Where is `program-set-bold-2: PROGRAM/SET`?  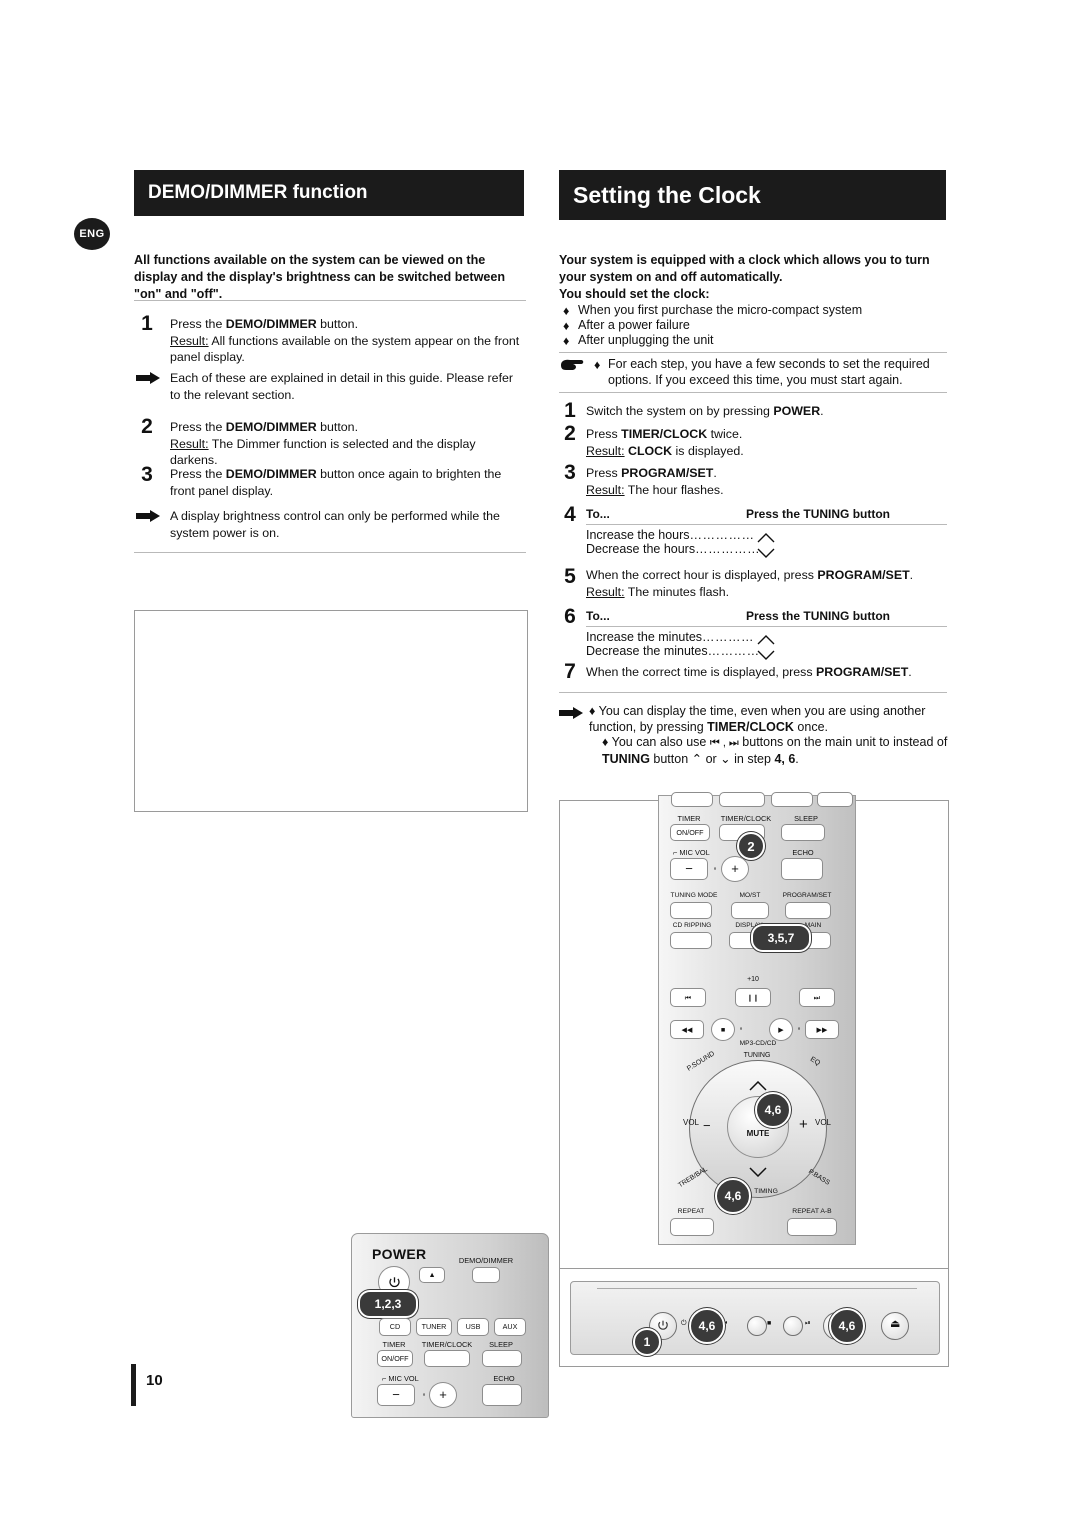 program-set-bold-2: PROGRAM/SET is located at coordinates (863, 575).